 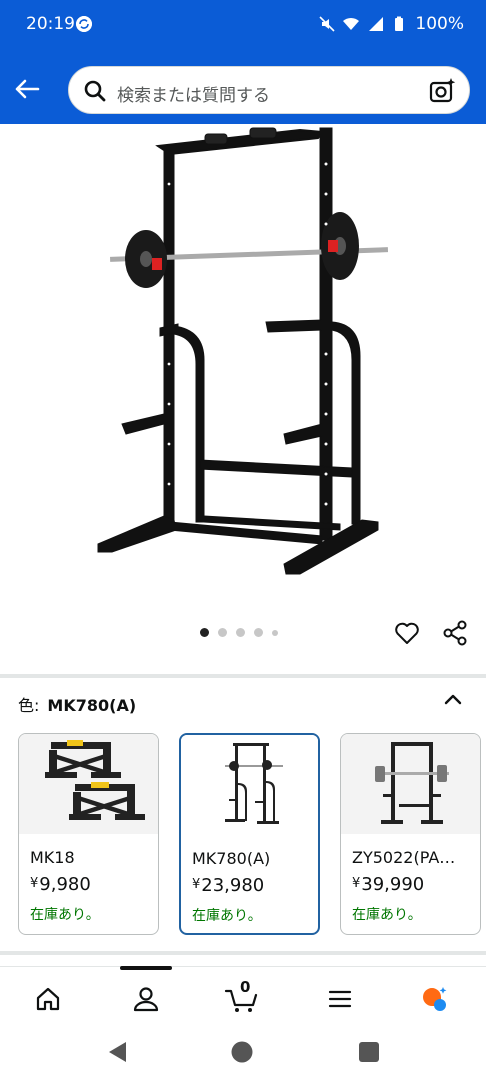 What do you see at coordinates (233, 885) in the screenshot?
I see `option-price-value: 23,980` at bounding box center [233, 885].